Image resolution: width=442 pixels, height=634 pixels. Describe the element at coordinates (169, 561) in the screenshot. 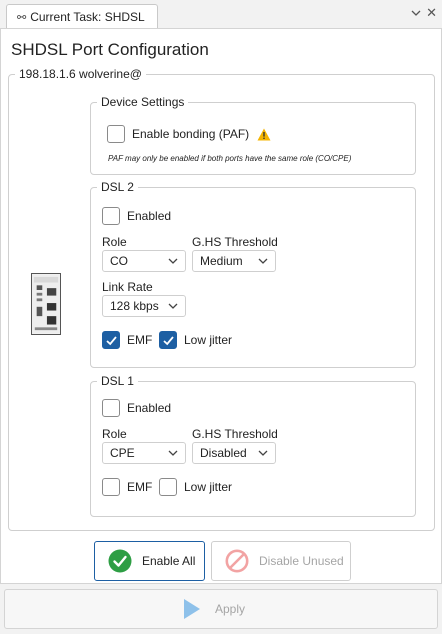

I see `enable-all-label: Enable All` at that location.